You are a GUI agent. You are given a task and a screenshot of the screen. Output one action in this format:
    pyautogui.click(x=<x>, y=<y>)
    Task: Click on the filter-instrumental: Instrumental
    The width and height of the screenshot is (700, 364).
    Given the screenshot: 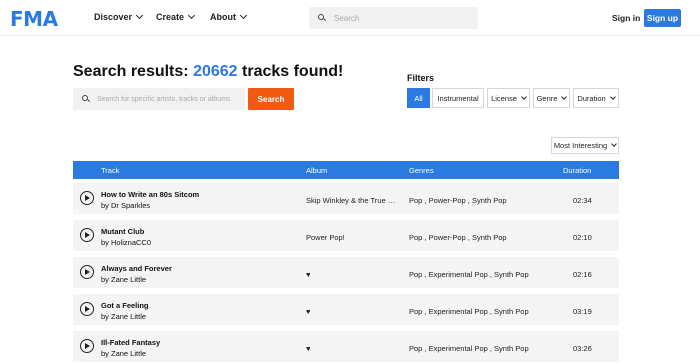 What is the action you would take?
    pyautogui.click(x=458, y=98)
    